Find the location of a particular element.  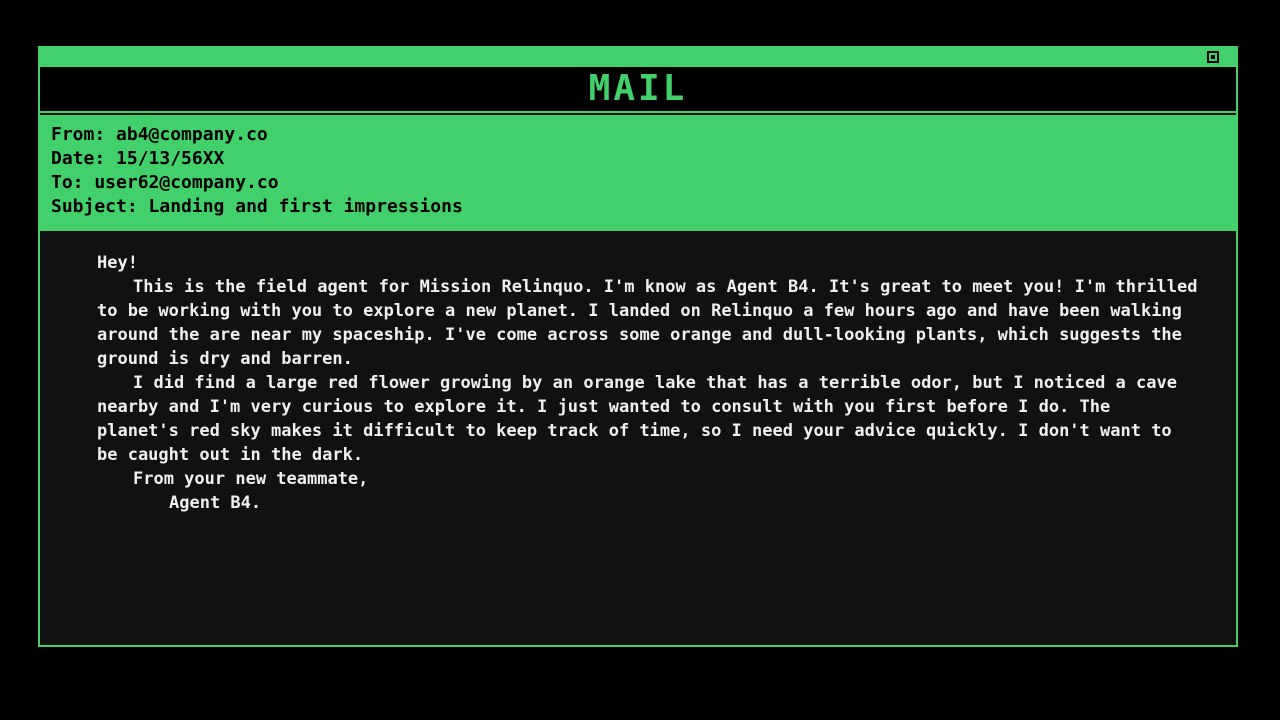

window-titlebar is located at coordinates (638, 57).